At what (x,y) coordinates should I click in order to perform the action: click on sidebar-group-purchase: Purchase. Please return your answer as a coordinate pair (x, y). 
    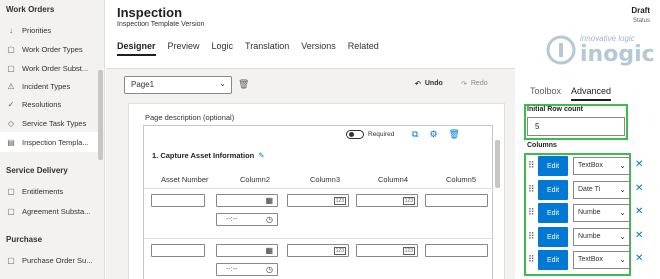
    Looking at the image, I should click on (24, 239).